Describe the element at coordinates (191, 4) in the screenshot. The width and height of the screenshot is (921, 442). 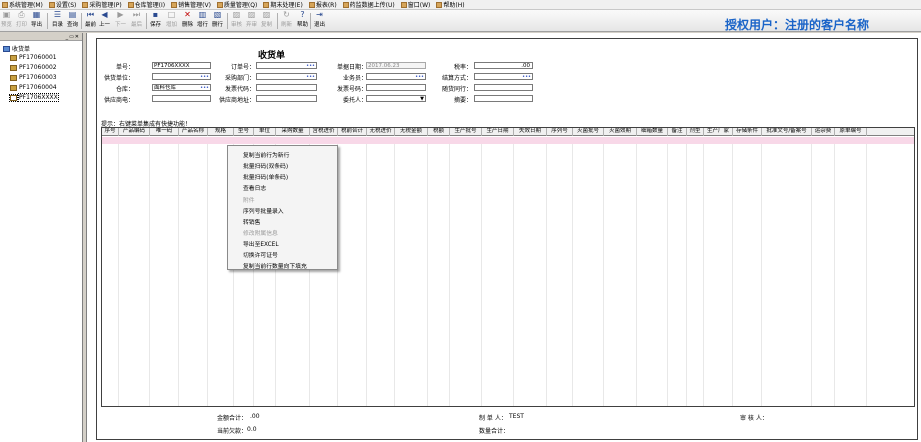
I see `menu-item: 销售管理(V)` at that location.